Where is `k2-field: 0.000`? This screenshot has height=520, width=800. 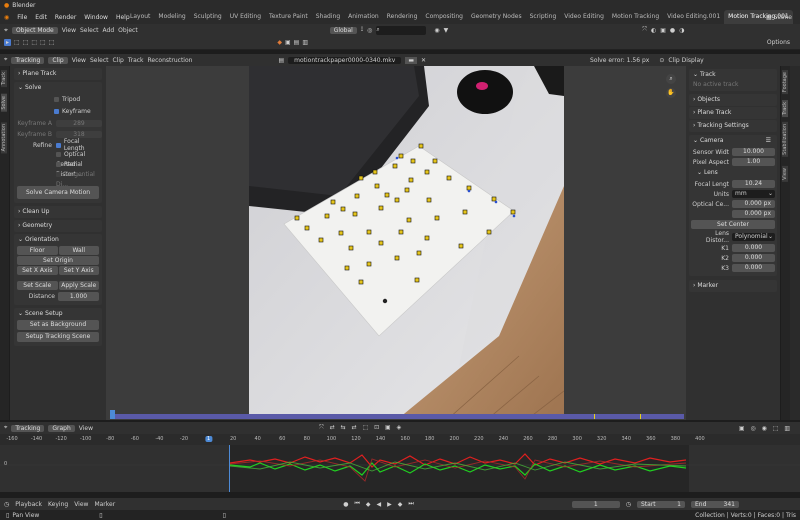 k2-field: 0.000 is located at coordinates (753, 258).